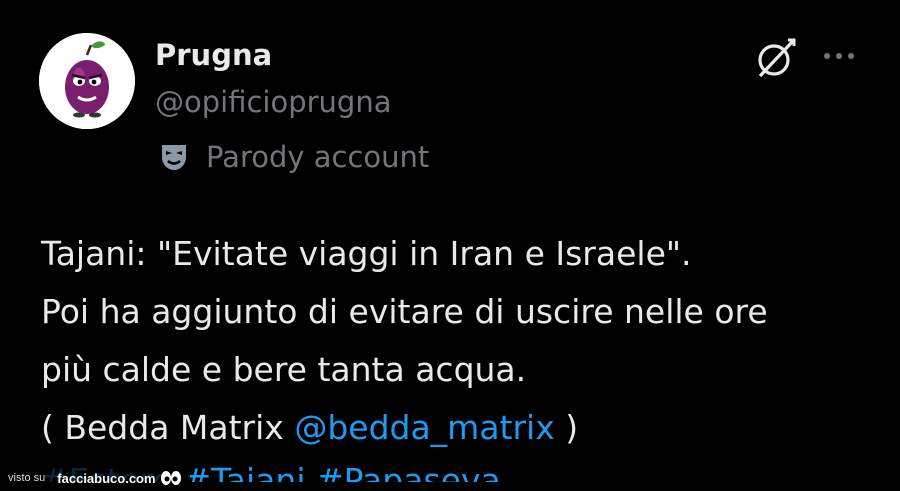 Image resolution: width=900 pixels, height=491 pixels. What do you see at coordinates (168, 427) in the screenshot?
I see `credit-prefix: ( Bedda Matrix` at bounding box center [168, 427].